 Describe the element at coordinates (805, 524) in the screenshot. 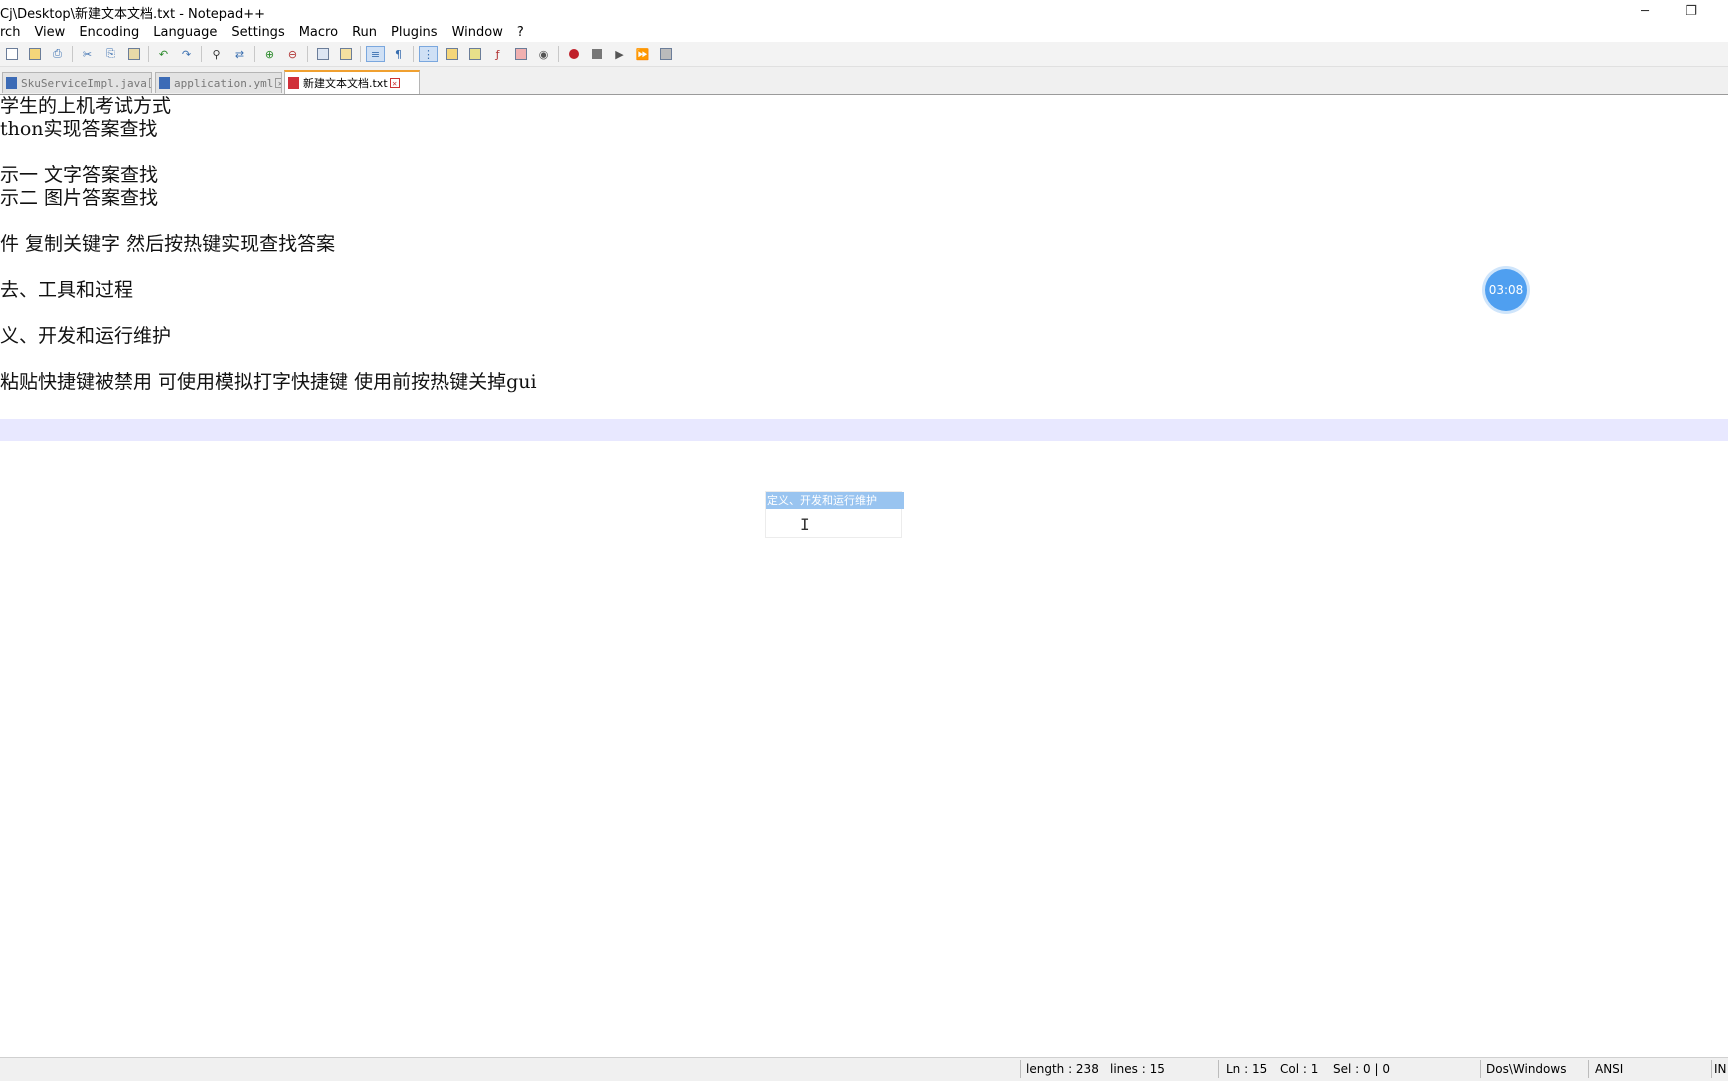

I see `text-cursor-icon: I` at that location.